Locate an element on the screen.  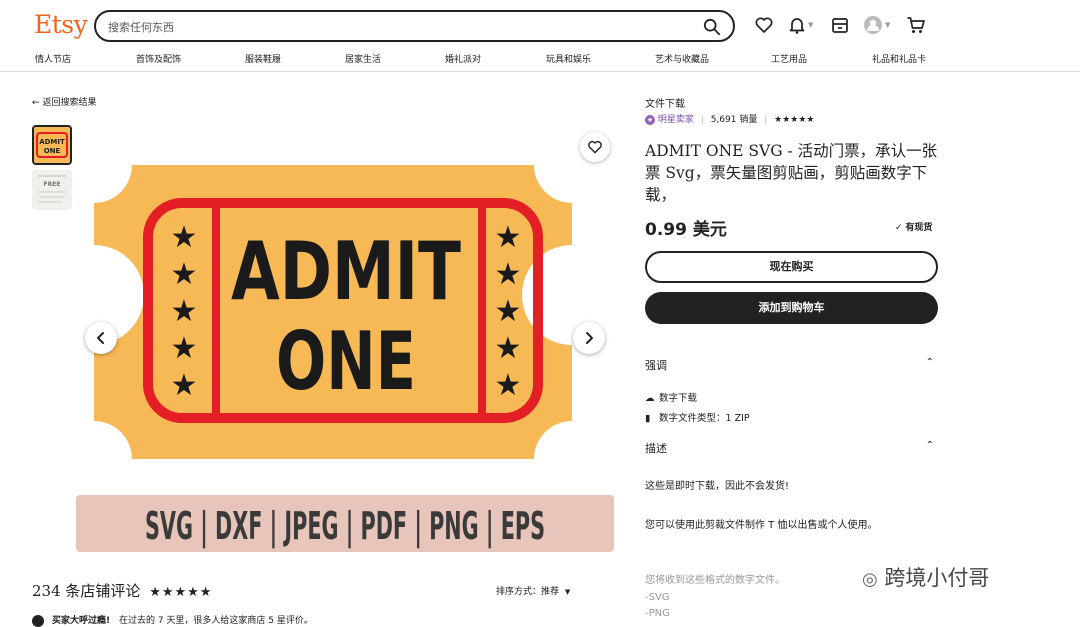
add-to-cart-button: 添加到购物车 is located at coordinates (791, 308).